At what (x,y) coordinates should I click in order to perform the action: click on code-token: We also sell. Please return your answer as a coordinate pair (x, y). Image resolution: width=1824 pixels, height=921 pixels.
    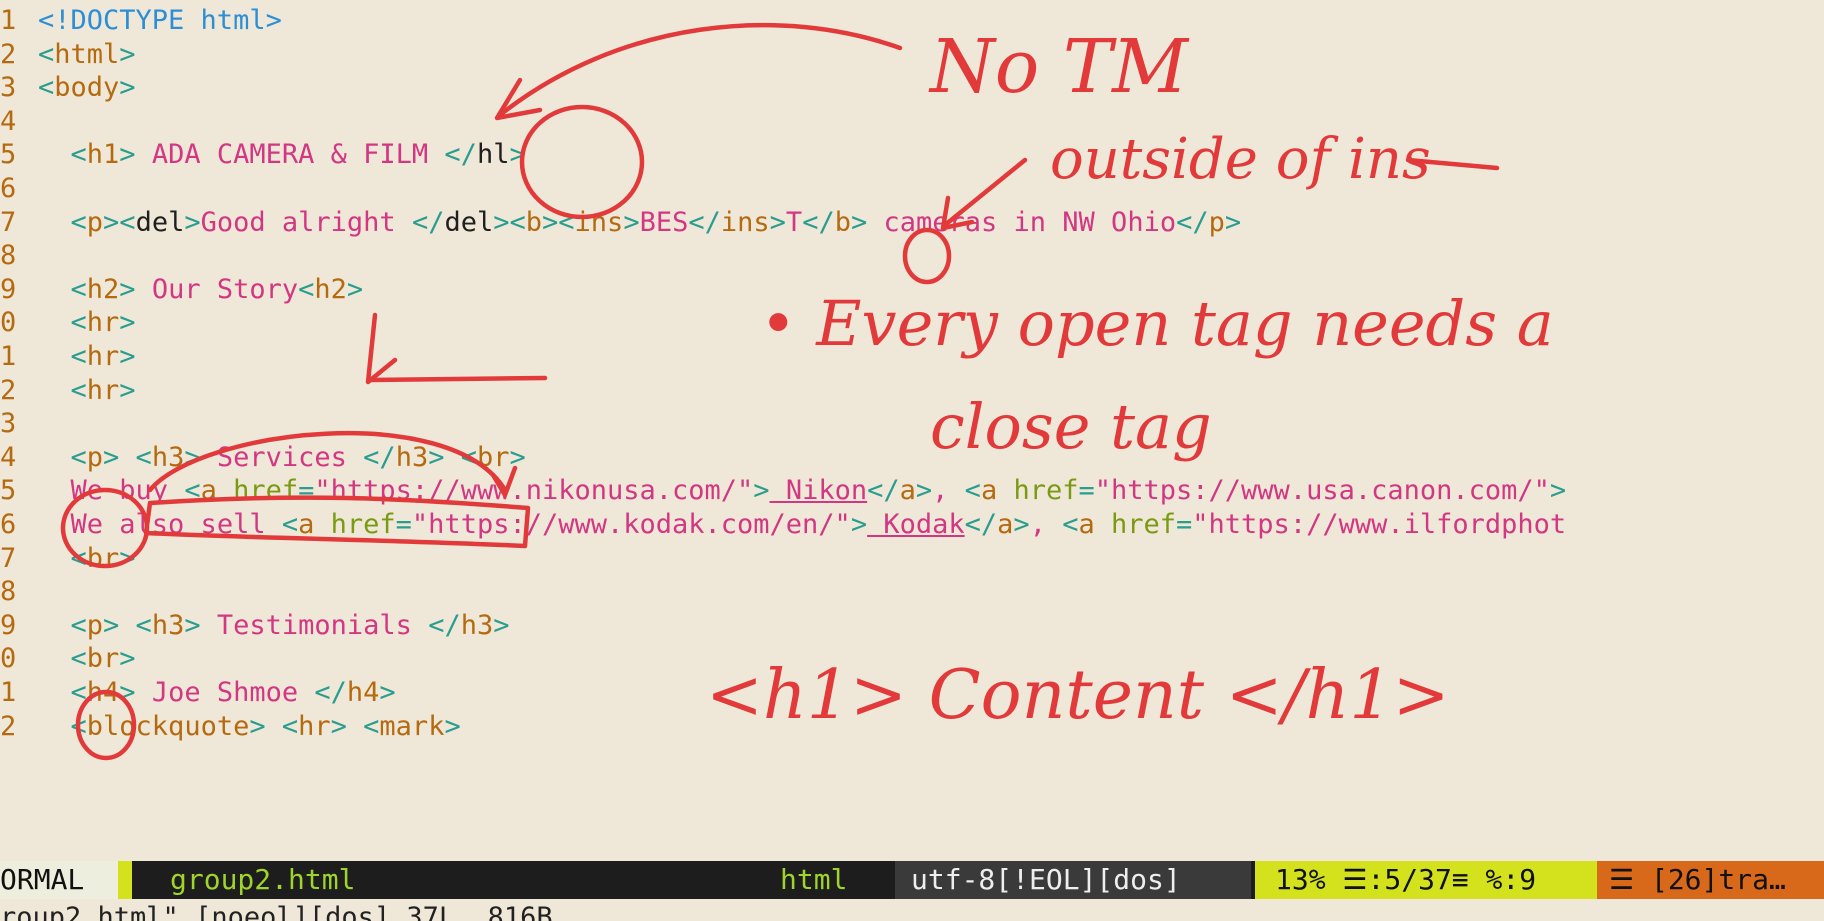
    Looking at the image, I should click on (176, 524).